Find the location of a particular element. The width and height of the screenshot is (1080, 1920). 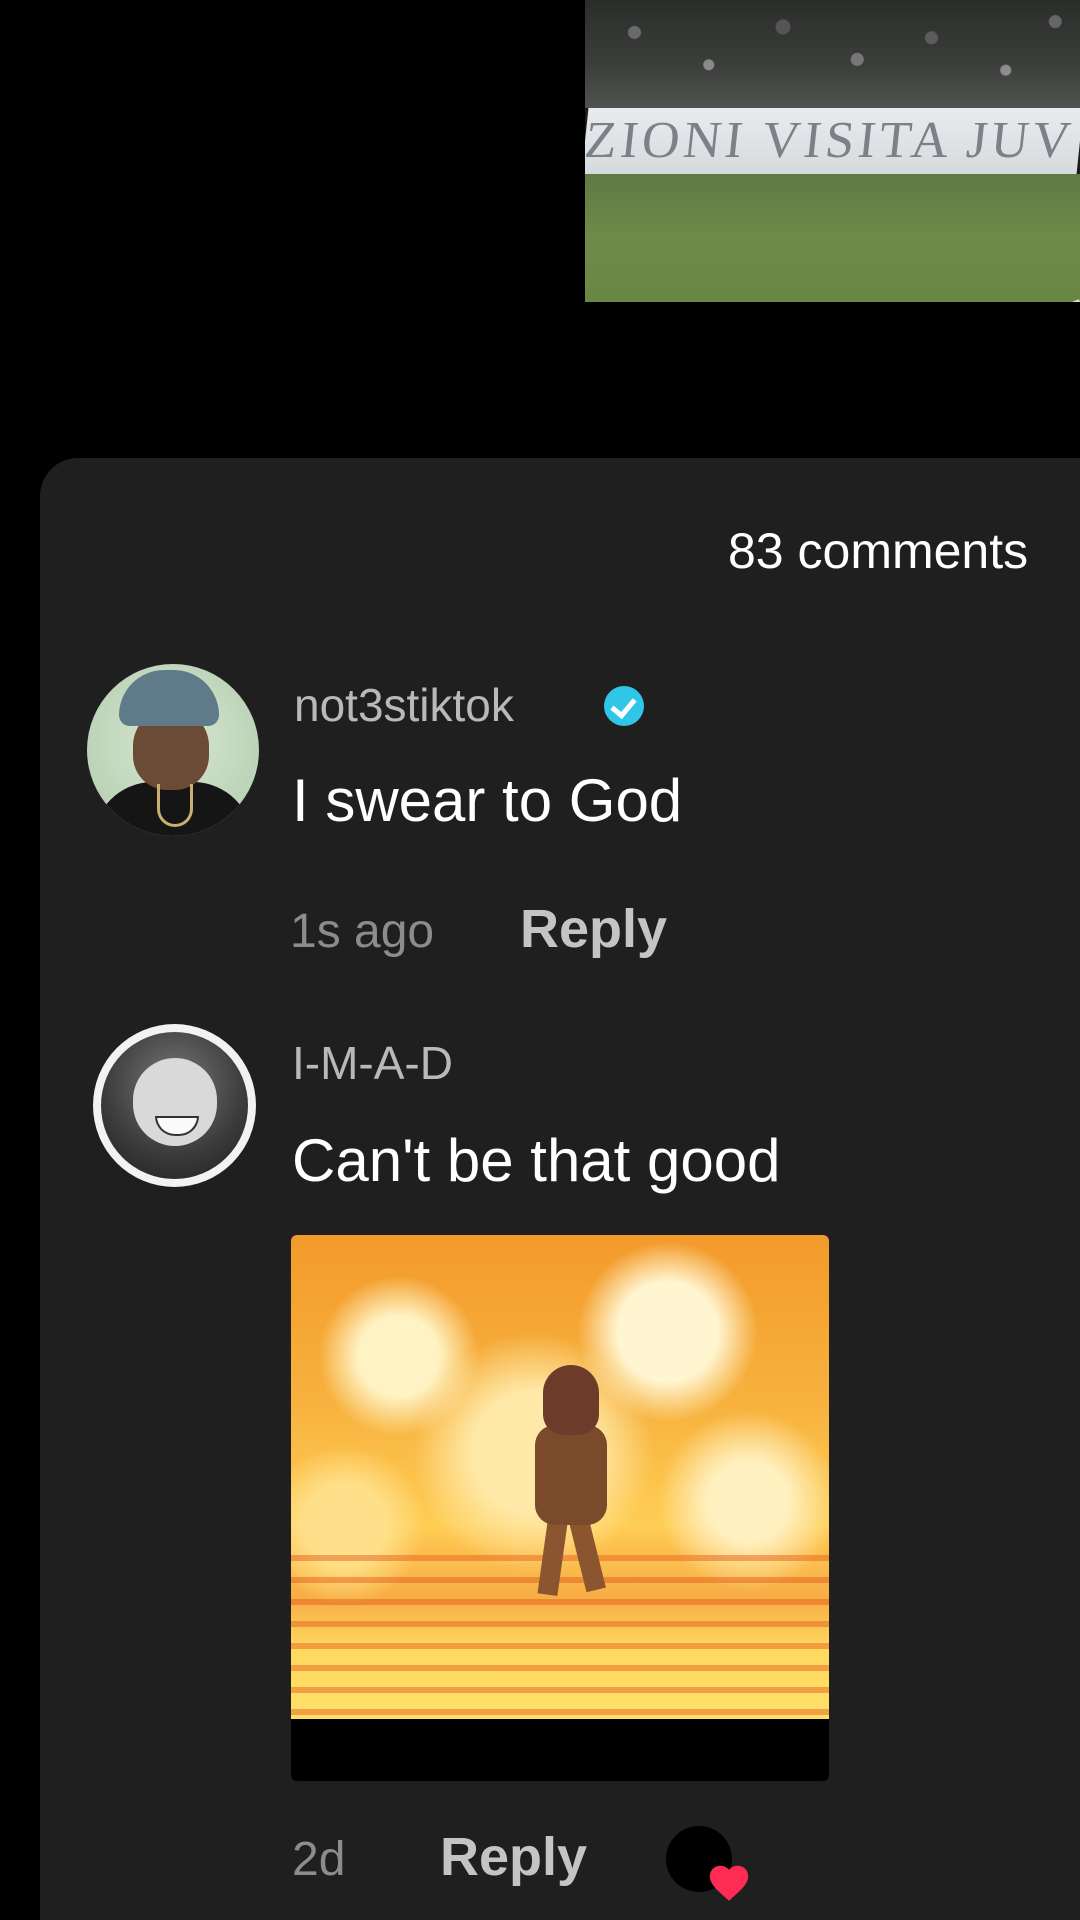

avatar-hat is located at coordinates (169, 698).